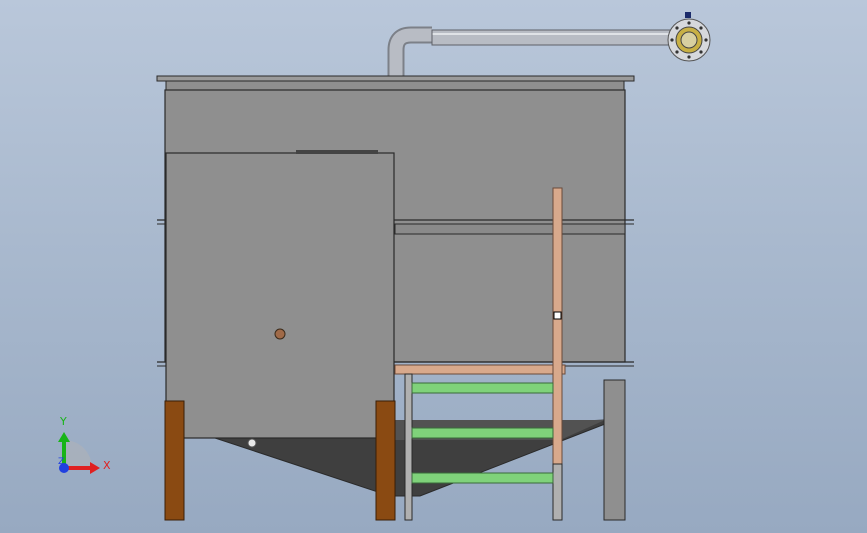  Describe the element at coordinates (395, 83) in the screenshot. I see `tank-lid` at that location.